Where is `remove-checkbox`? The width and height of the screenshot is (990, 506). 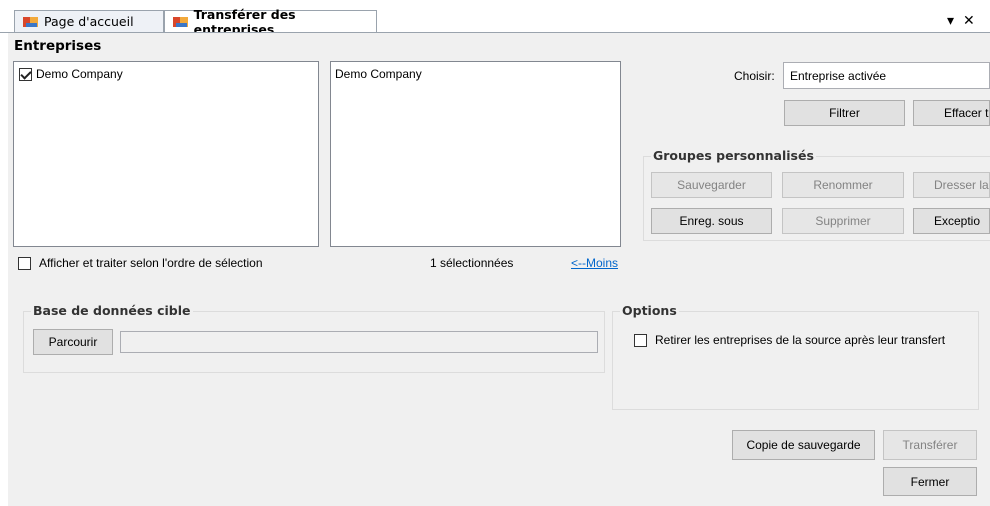
remove-checkbox is located at coordinates (640, 340).